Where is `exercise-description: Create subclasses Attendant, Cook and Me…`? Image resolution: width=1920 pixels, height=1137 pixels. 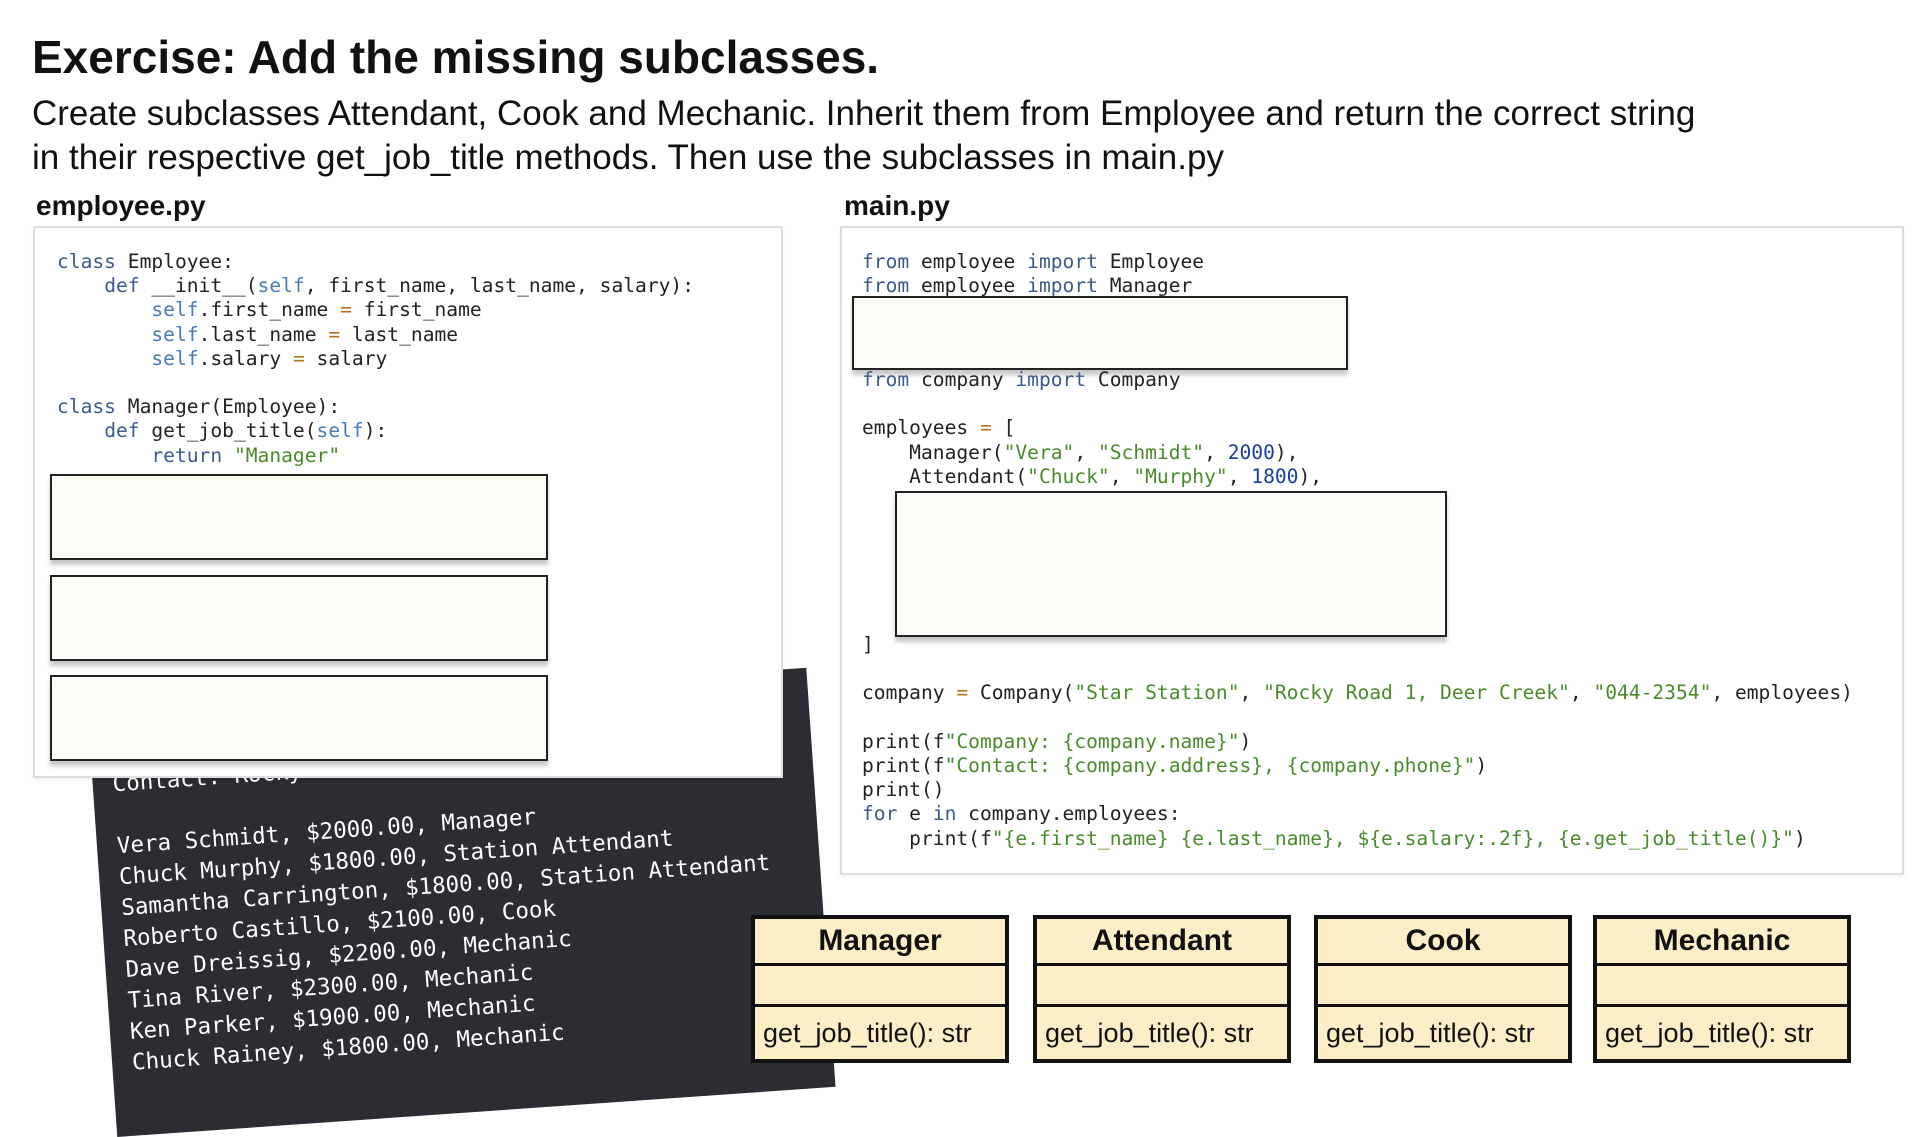
exercise-description: Create subclasses Attendant, Cook and Me… is located at coordinates (864, 135).